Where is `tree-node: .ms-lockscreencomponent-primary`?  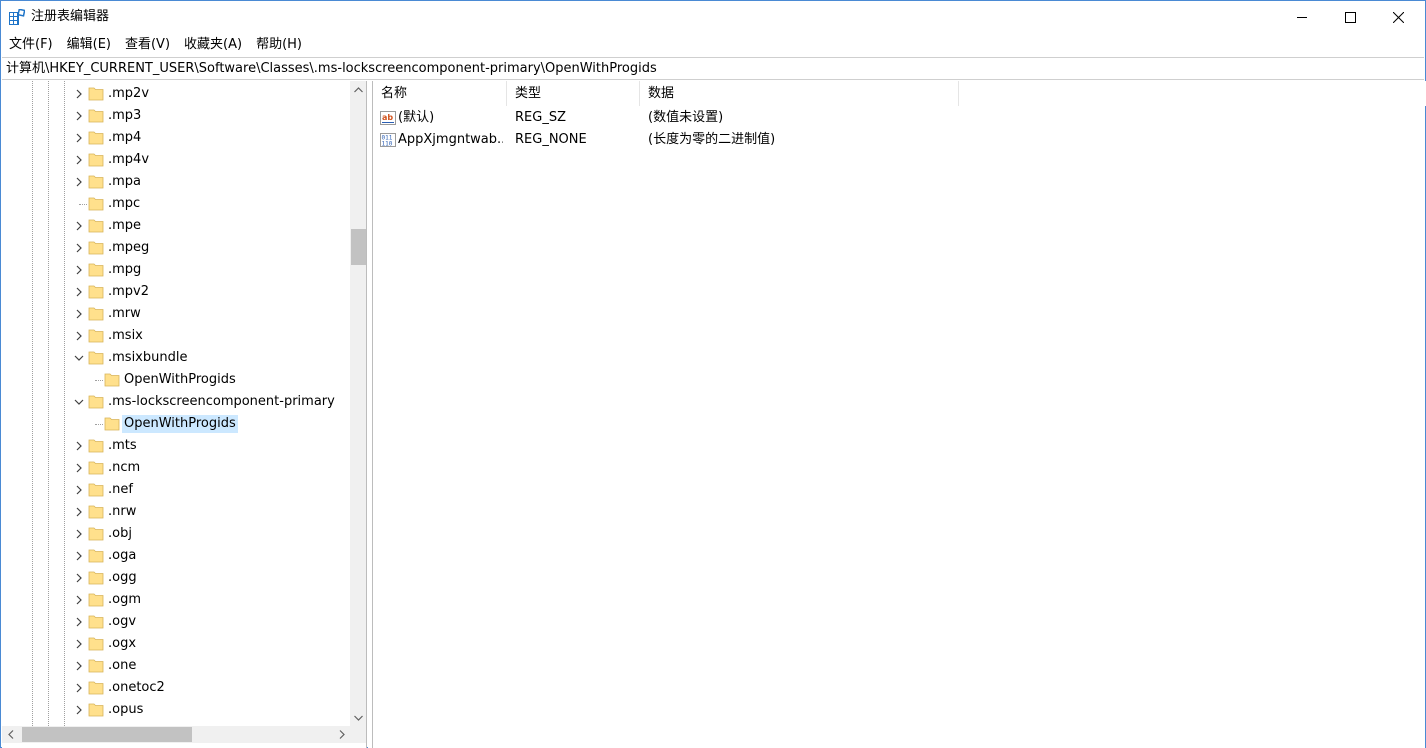
tree-node: .ms-lockscreencomponent-primary is located at coordinates (176, 402).